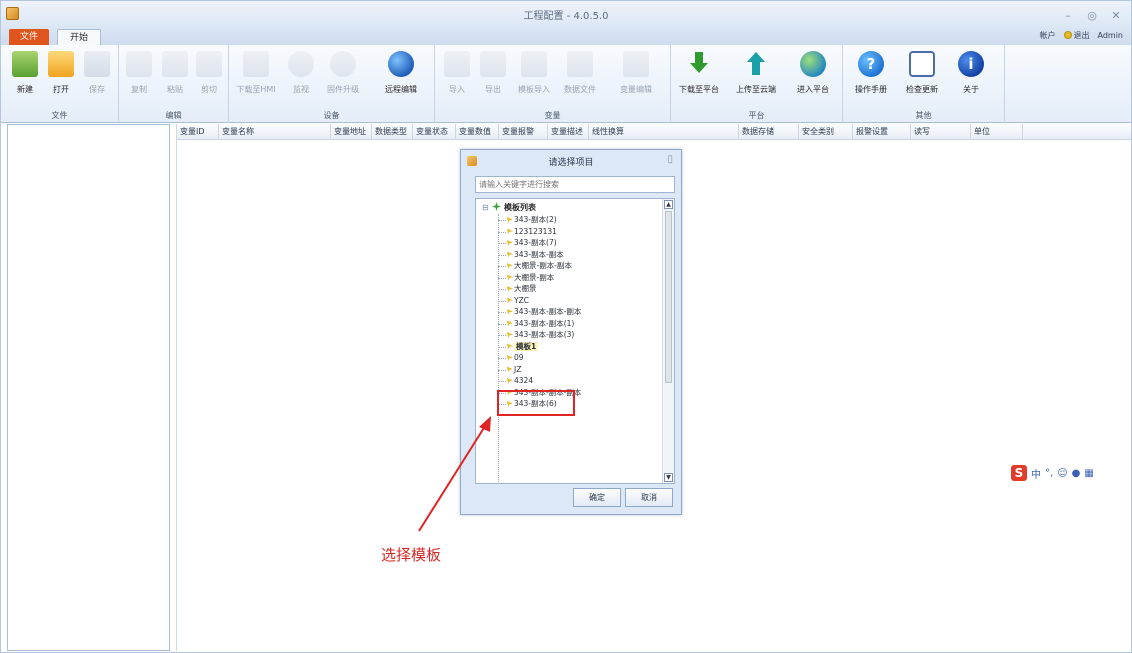 This screenshot has width=1132, height=653. I want to click on tree-item: JZ, so click(578, 370).